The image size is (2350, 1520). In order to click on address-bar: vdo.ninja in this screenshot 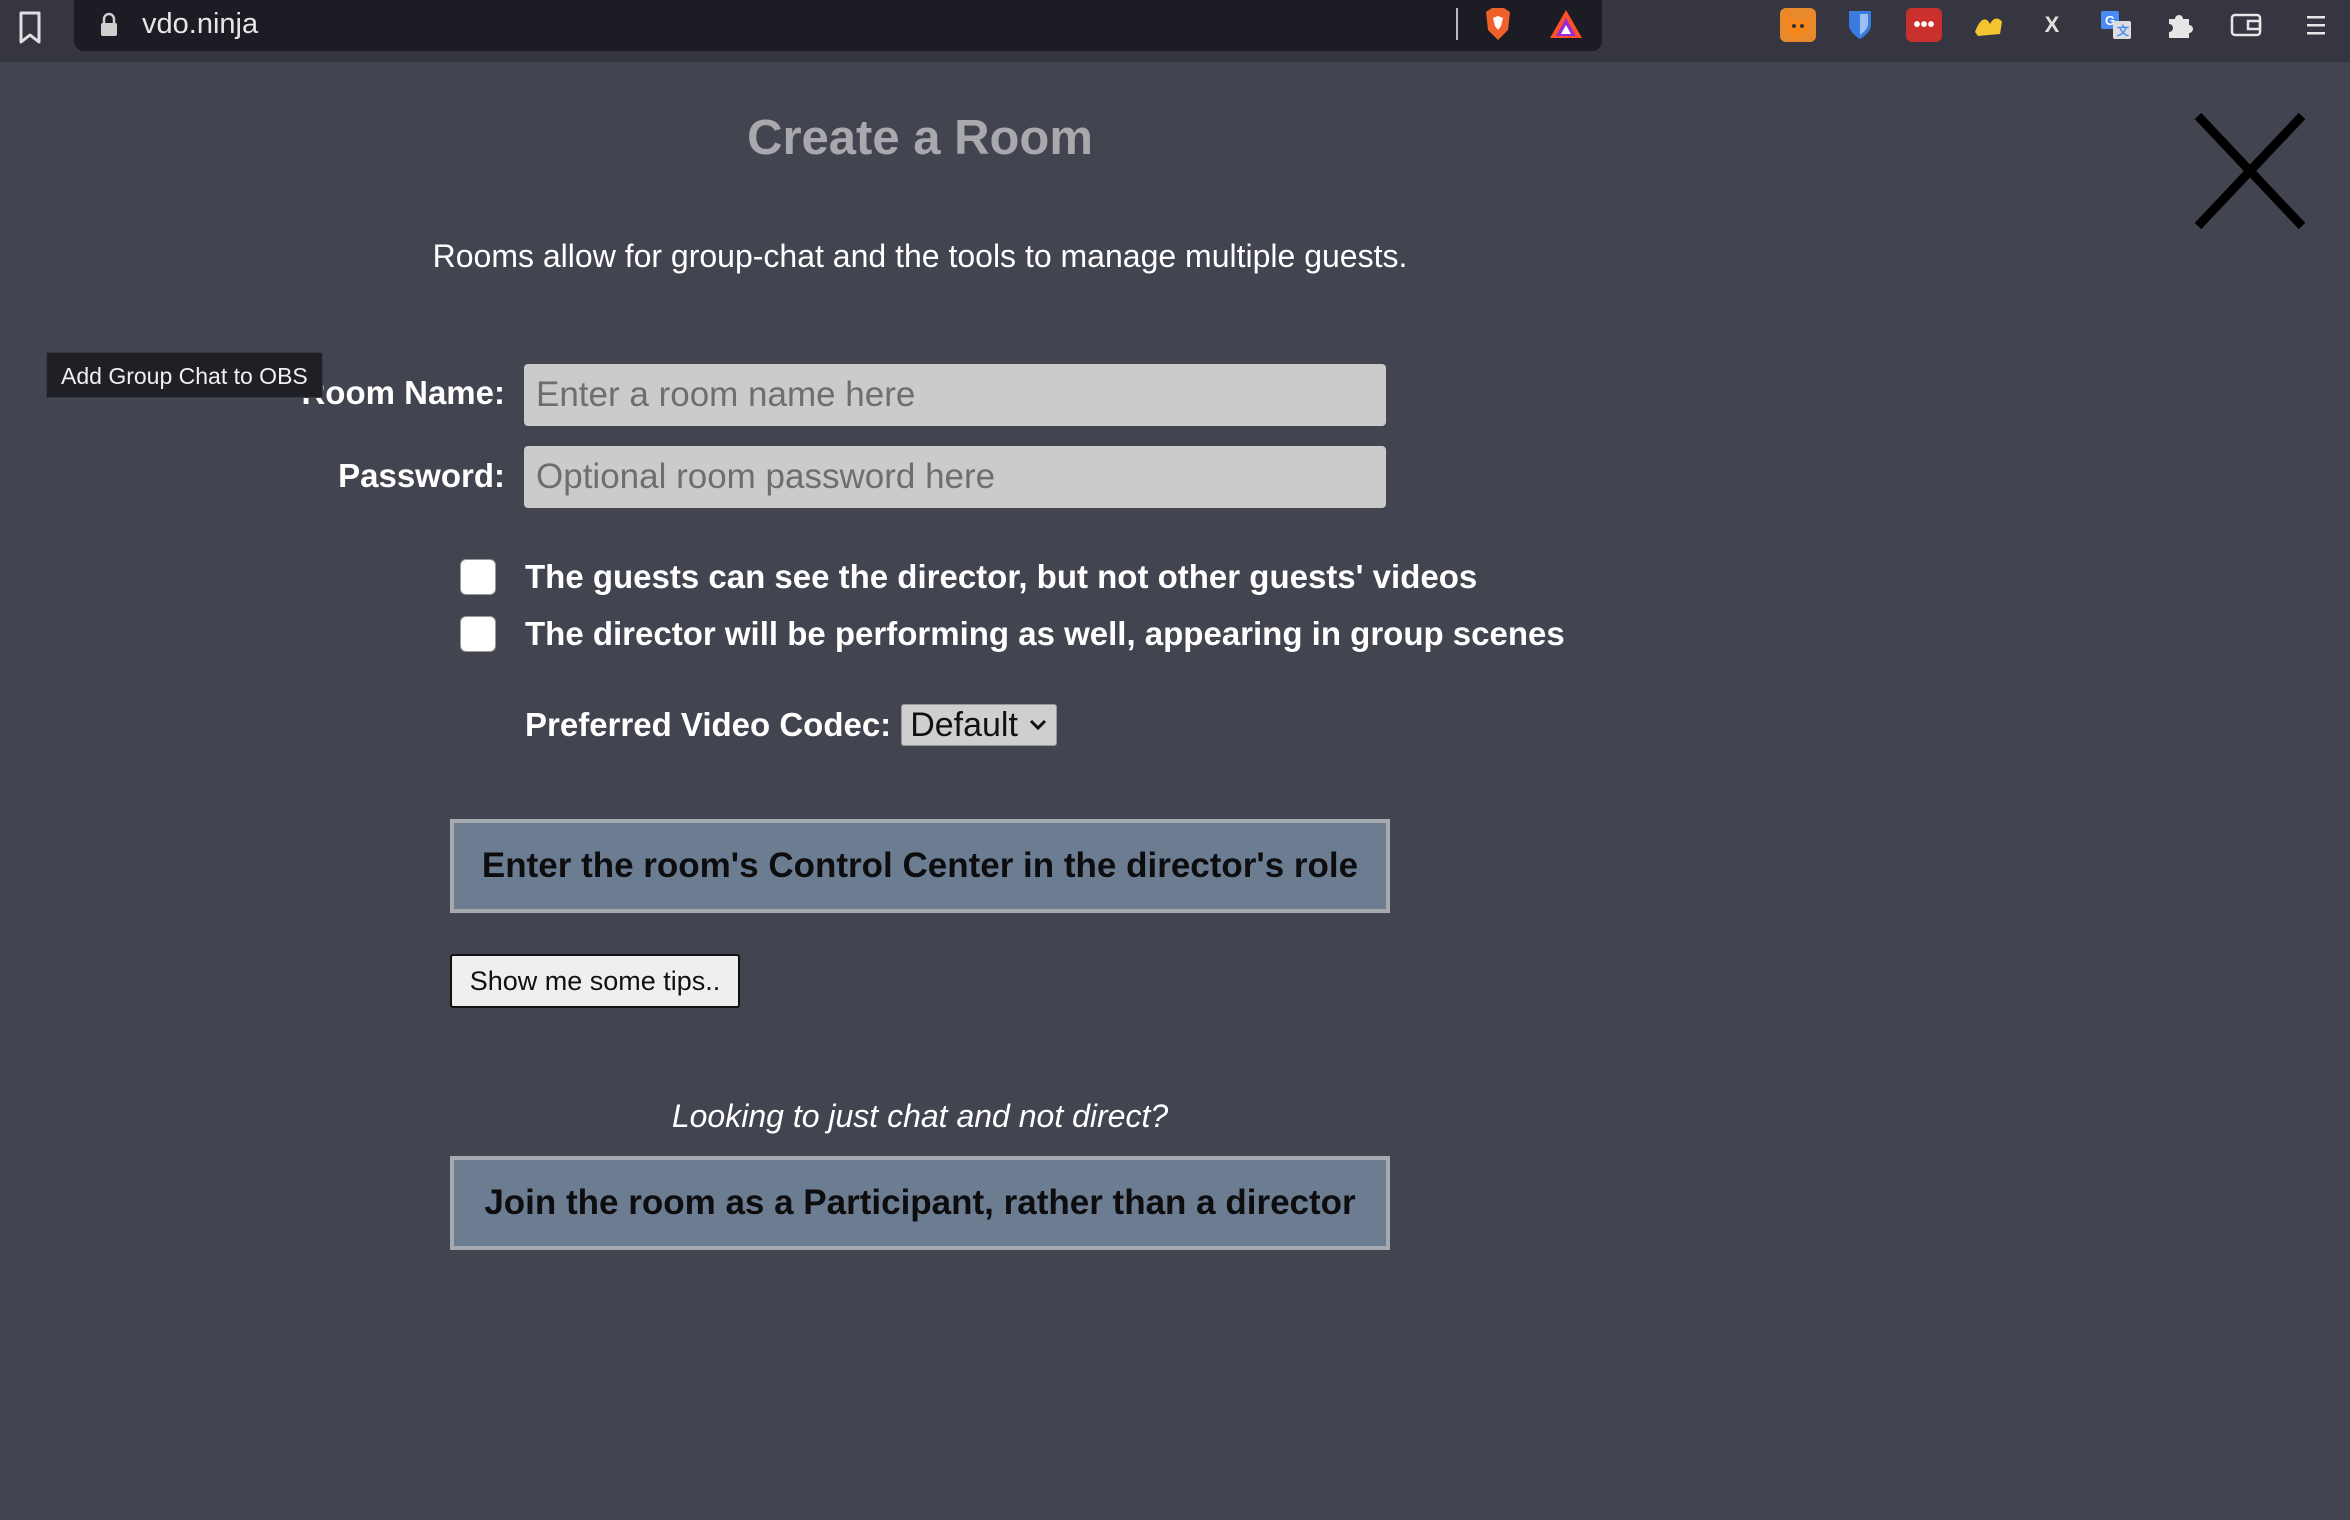, I will do `click(838, 25)`.